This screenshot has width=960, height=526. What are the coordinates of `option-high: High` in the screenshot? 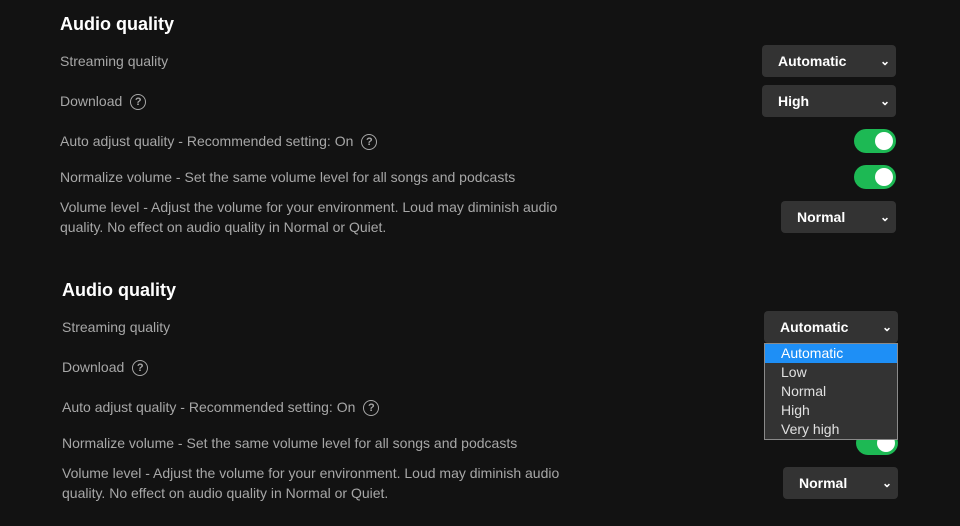 It's located at (831, 410).